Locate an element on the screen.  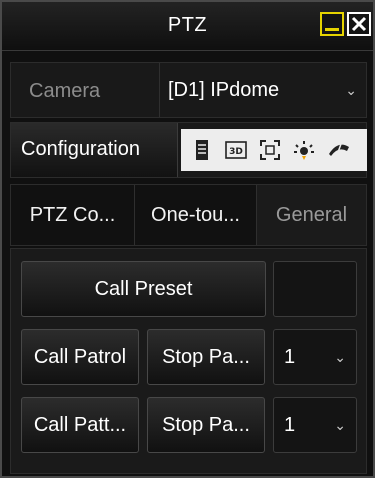
configuration-row: Configuration 3D is located at coordinates (188, 150).